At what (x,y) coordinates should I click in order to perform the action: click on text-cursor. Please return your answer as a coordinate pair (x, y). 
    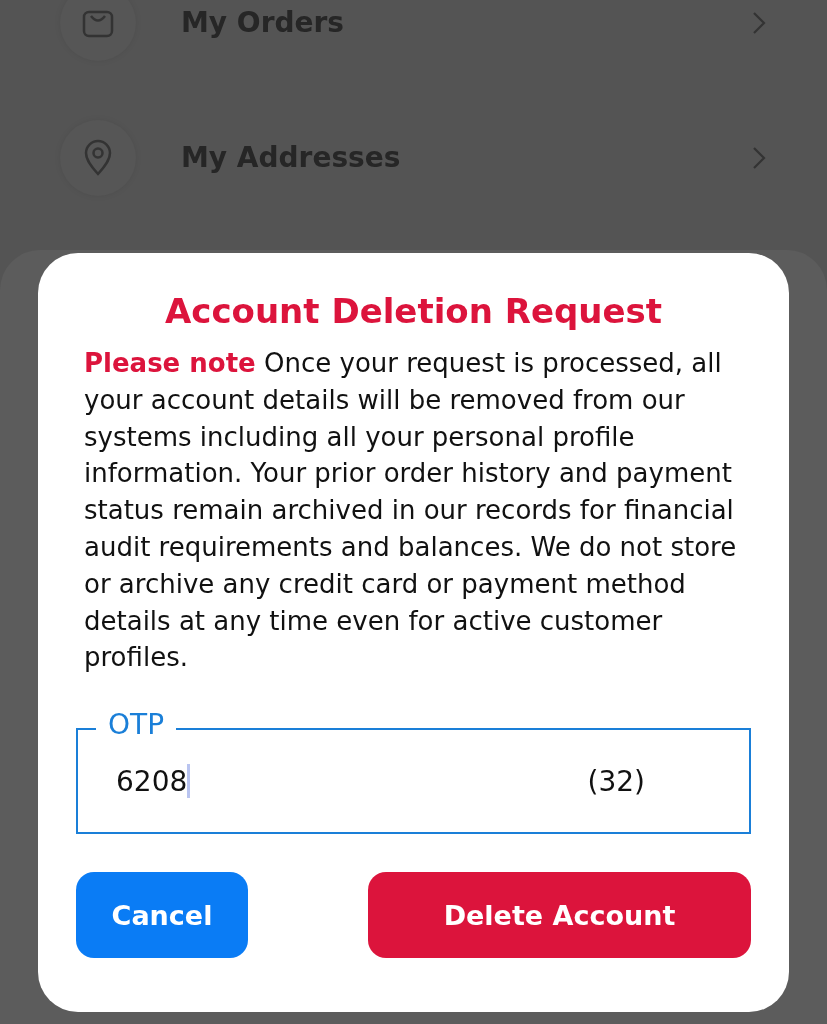
    Looking at the image, I should click on (189, 781).